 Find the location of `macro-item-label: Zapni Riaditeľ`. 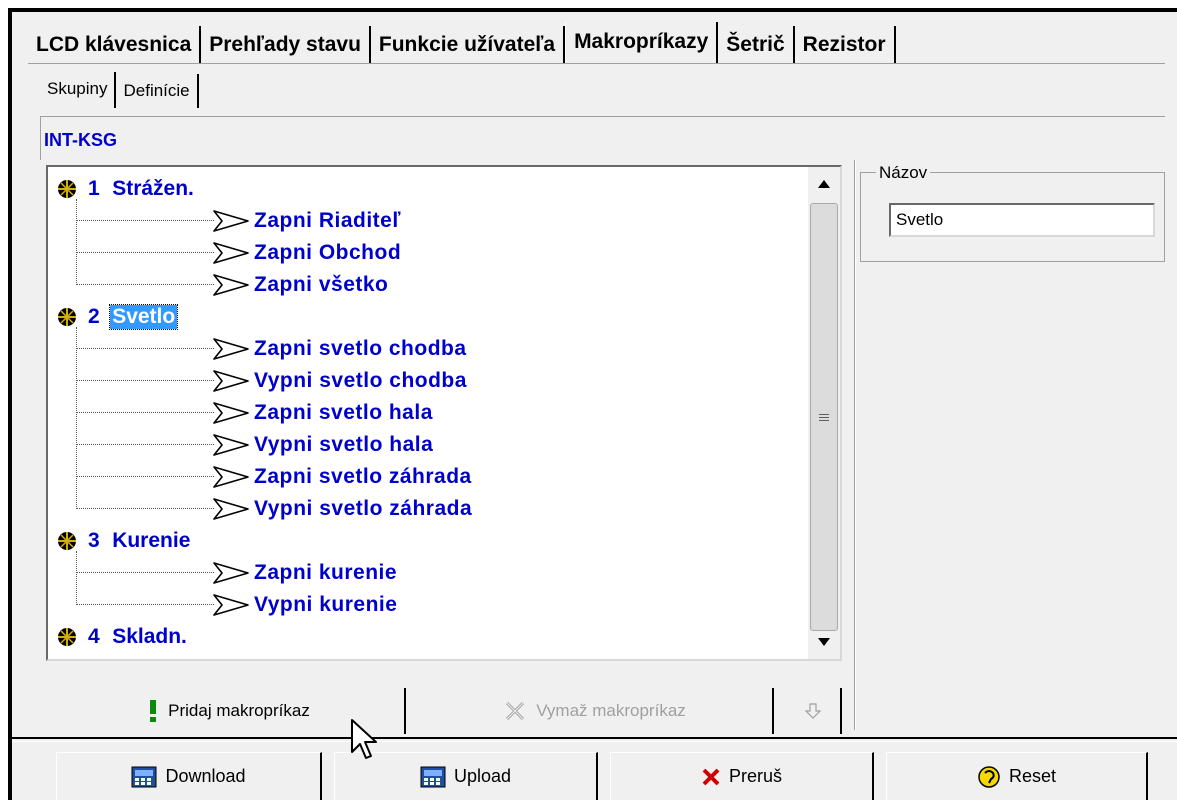

macro-item-label: Zapni Riaditeľ is located at coordinates (327, 220).